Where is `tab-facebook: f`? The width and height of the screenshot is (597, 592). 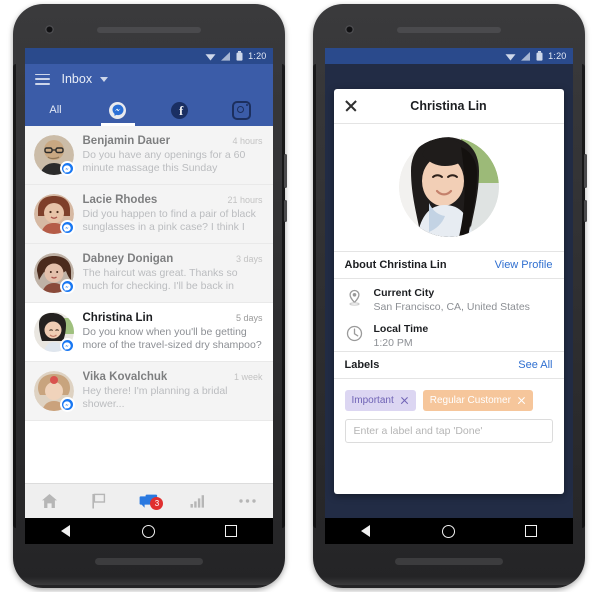
tab-facebook: f is located at coordinates (180, 110).